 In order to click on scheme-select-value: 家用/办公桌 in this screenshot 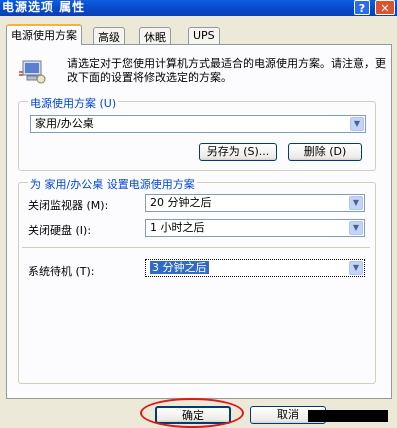, I will do `click(64, 123)`.